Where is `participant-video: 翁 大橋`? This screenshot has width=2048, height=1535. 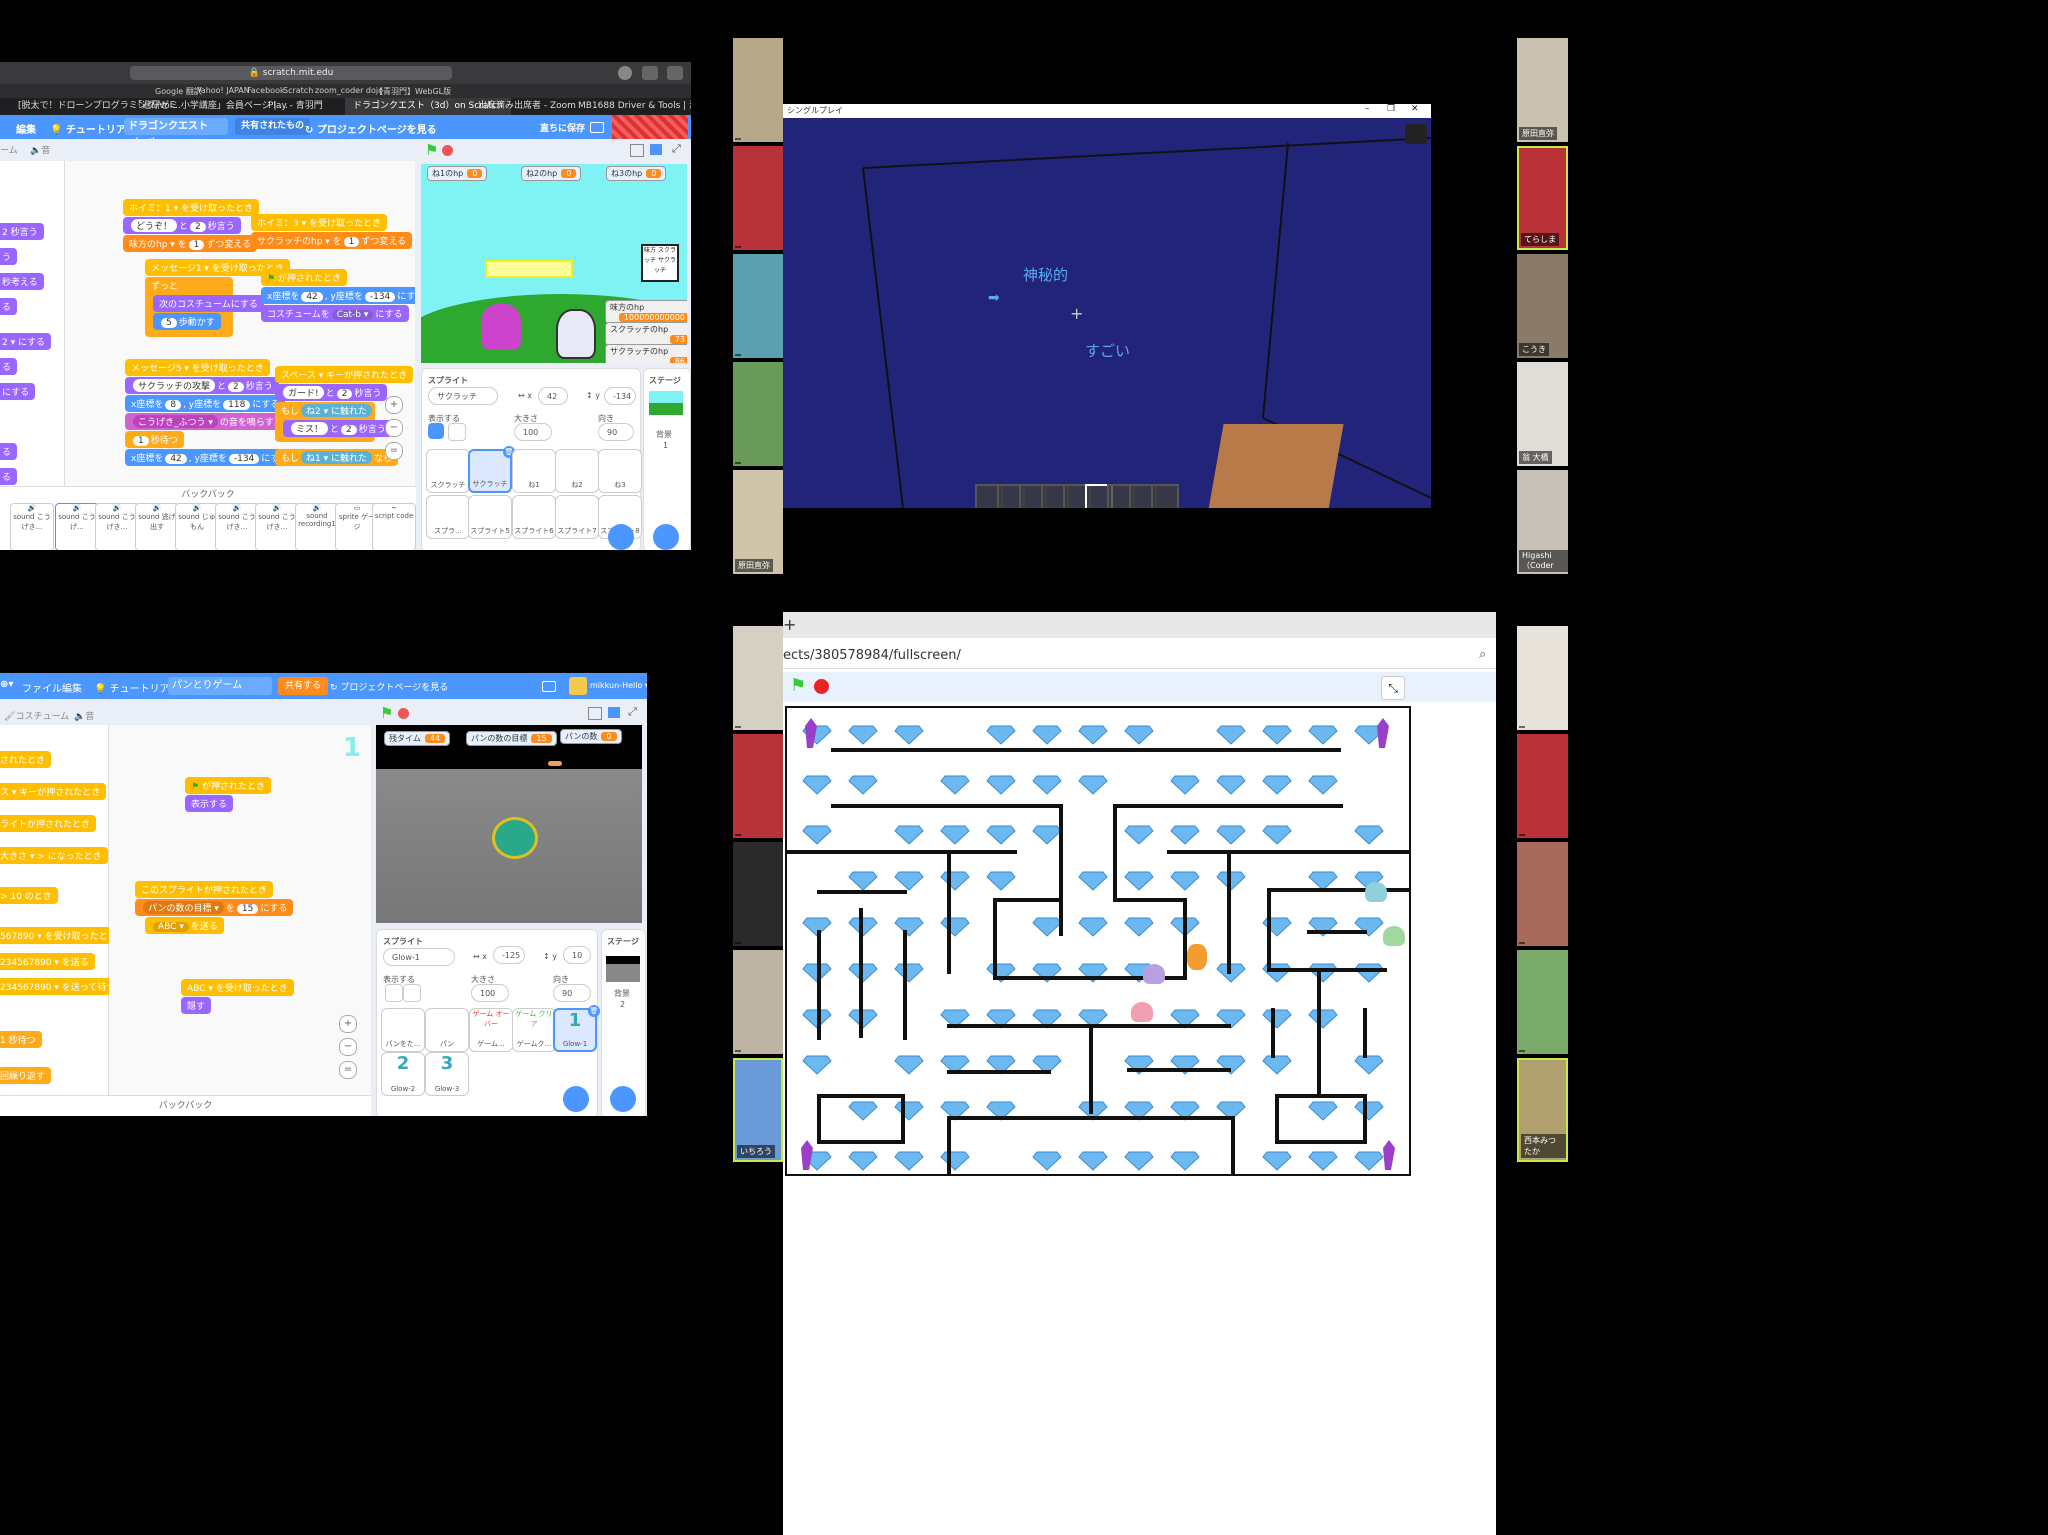 participant-video: 翁 大橋 is located at coordinates (1542, 414).